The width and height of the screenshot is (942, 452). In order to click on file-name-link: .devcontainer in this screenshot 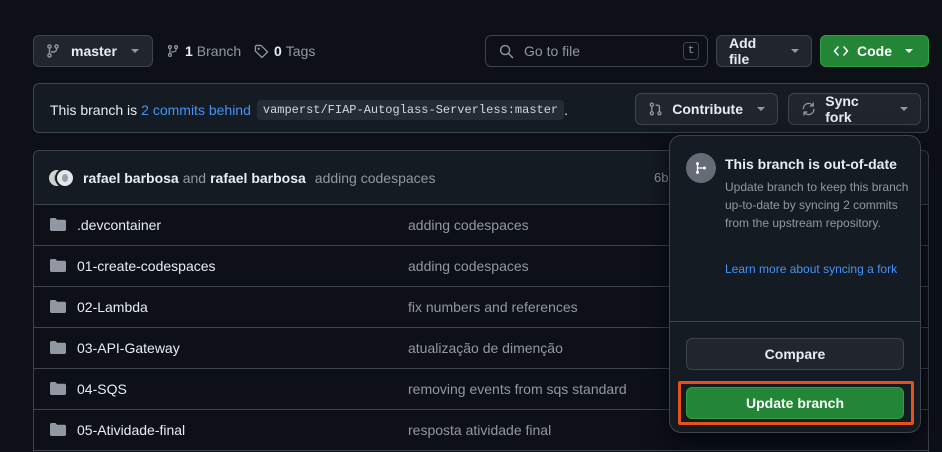, I will do `click(119, 225)`.